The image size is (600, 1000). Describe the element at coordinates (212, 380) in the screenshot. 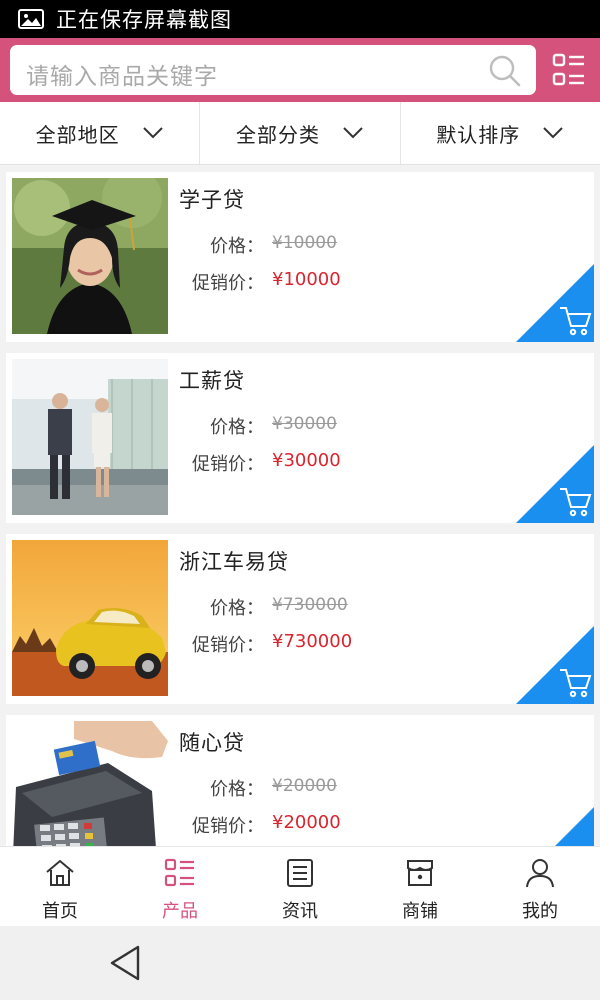

I see `product-title: 工薪贷` at that location.